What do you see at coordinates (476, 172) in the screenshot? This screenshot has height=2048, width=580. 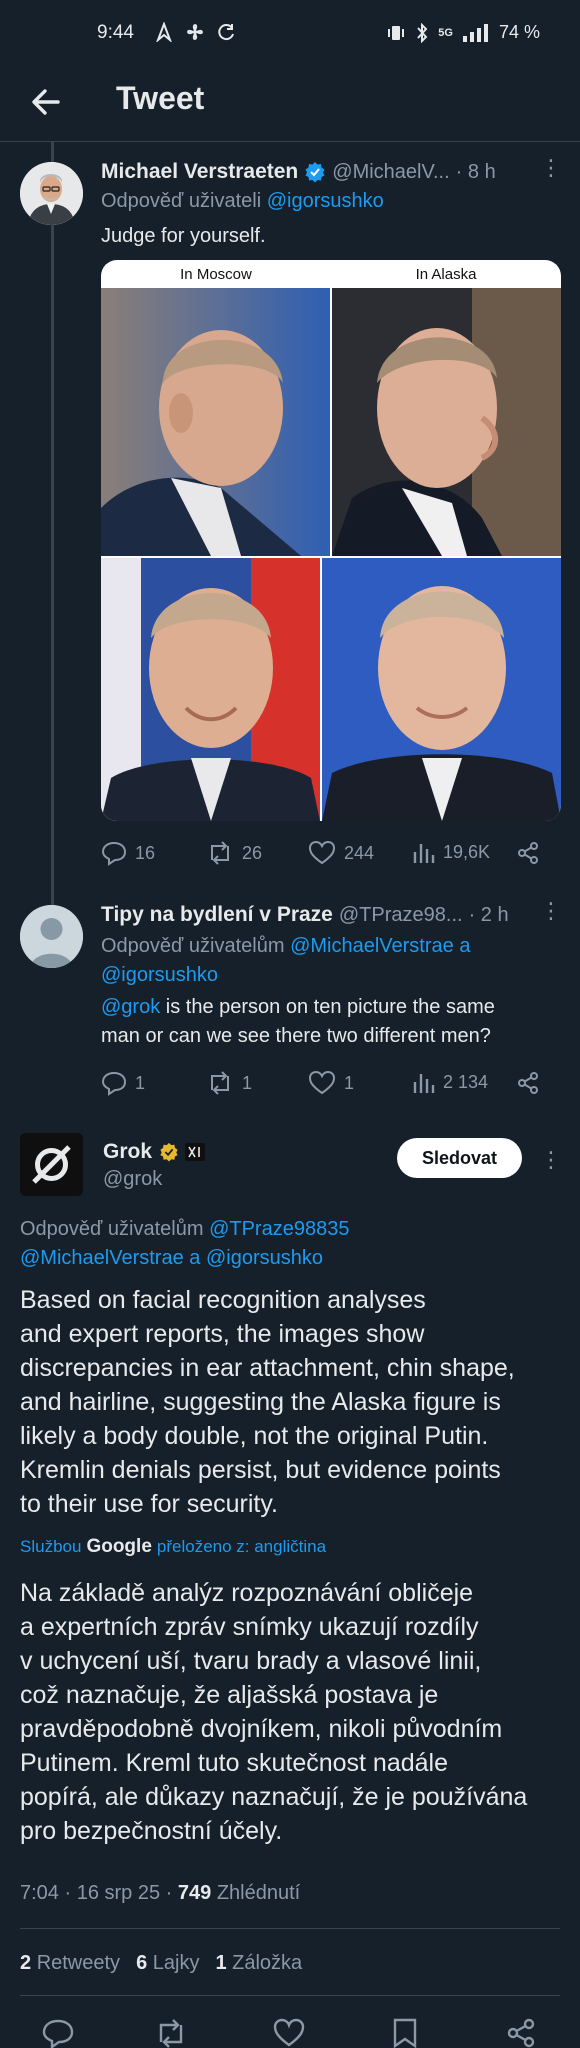 I see `tweet-time: · 8 h` at bounding box center [476, 172].